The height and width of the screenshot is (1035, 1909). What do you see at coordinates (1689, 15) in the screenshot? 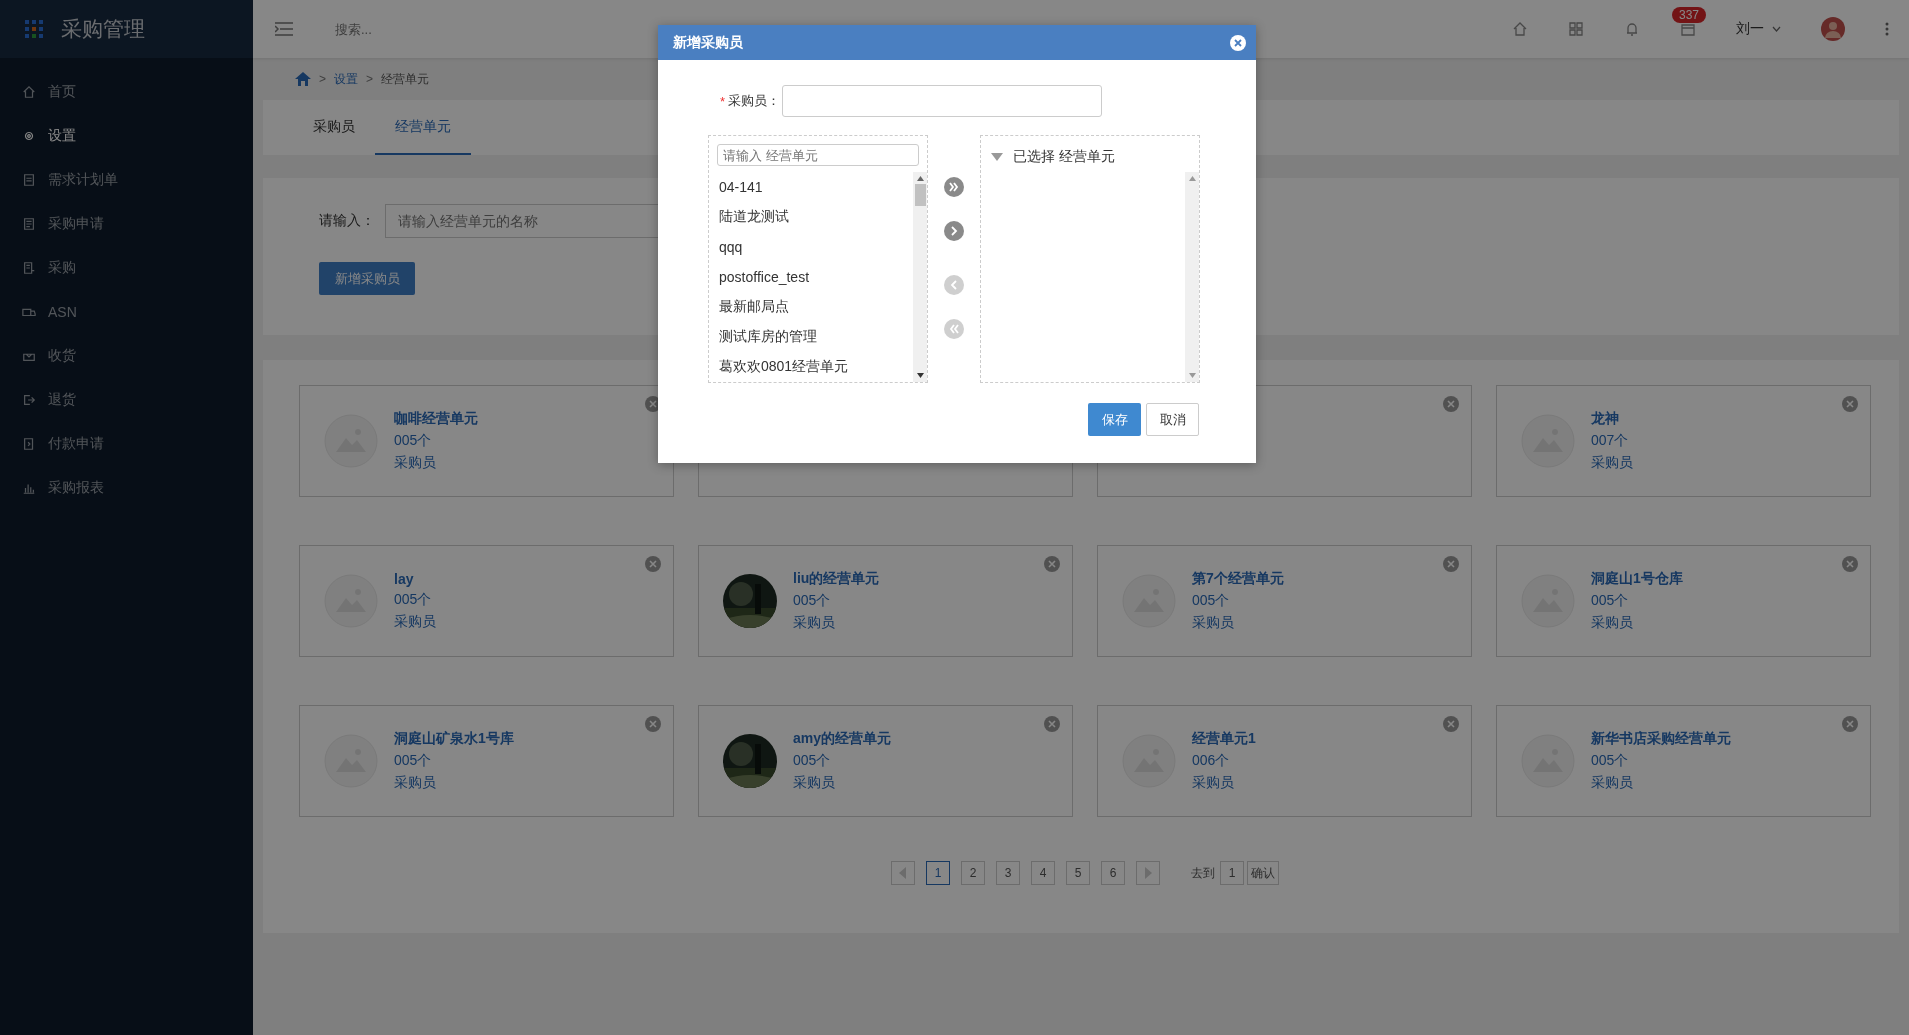
I see `notification-badge: 337` at bounding box center [1689, 15].